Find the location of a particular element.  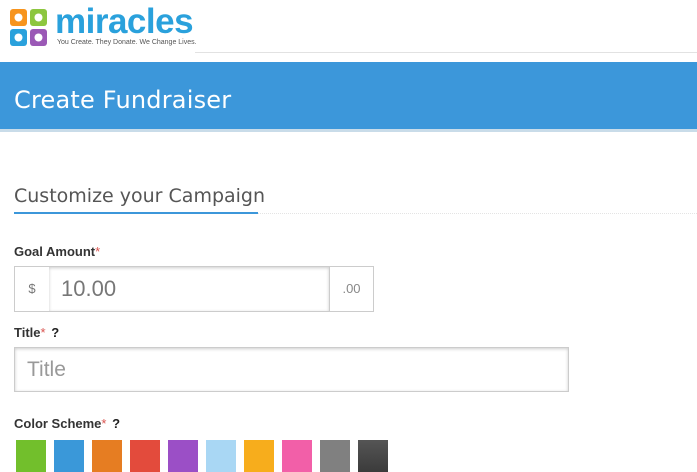

color-scheme-label: Color Scheme* ? is located at coordinates (67, 423).